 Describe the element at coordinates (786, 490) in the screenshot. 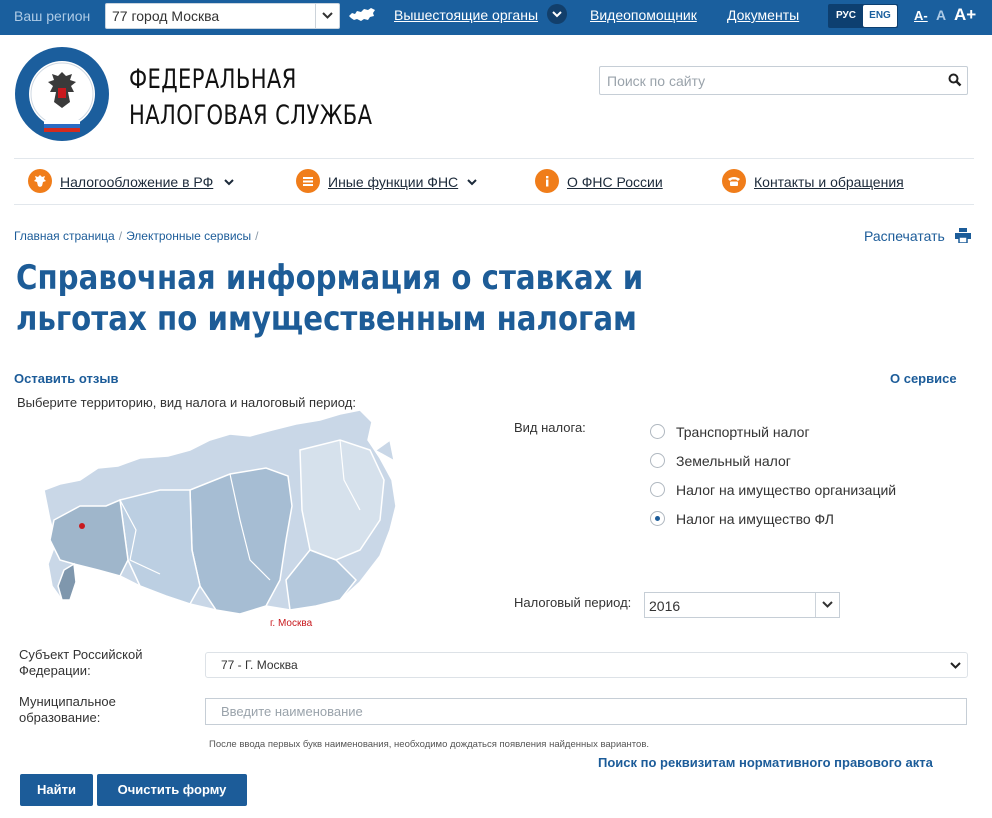

I see `radio-label: Налог на имущество организаций` at that location.